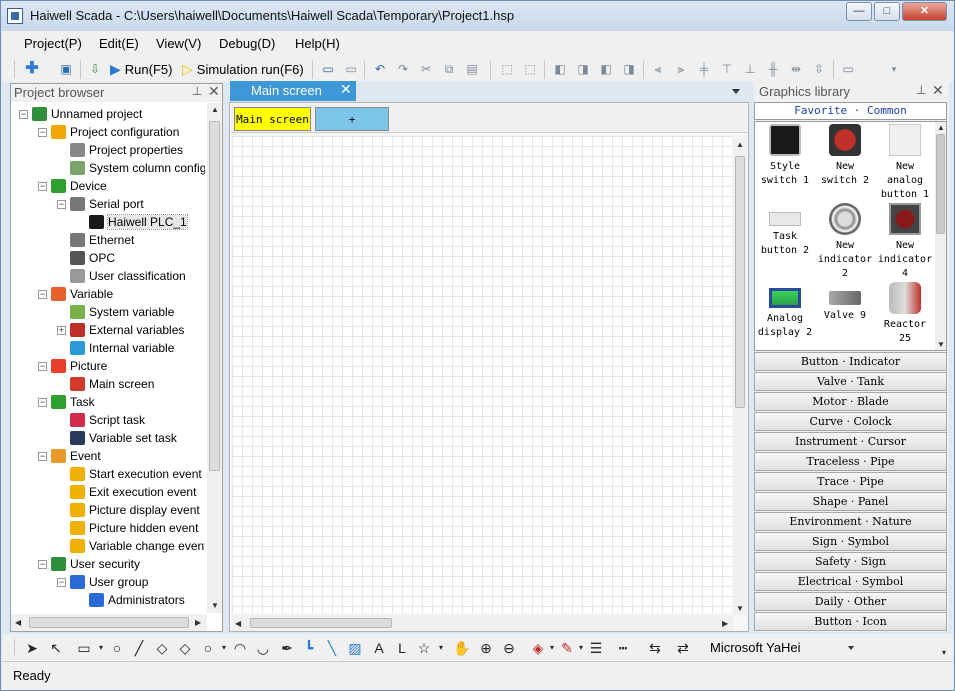 This screenshot has width=955, height=691. What do you see at coordinates (850, 621) in the screenshot?
I see `library-category: Button · Icon` at bounding box center [850, 621].